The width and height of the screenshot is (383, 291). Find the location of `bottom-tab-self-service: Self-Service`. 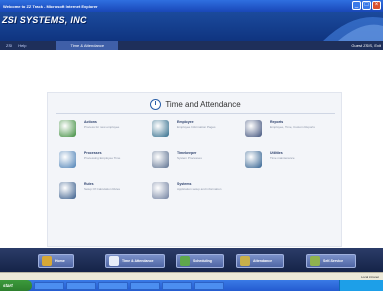

bottom-tab-self-service: Self-Service is located at coordinates (331, 261).